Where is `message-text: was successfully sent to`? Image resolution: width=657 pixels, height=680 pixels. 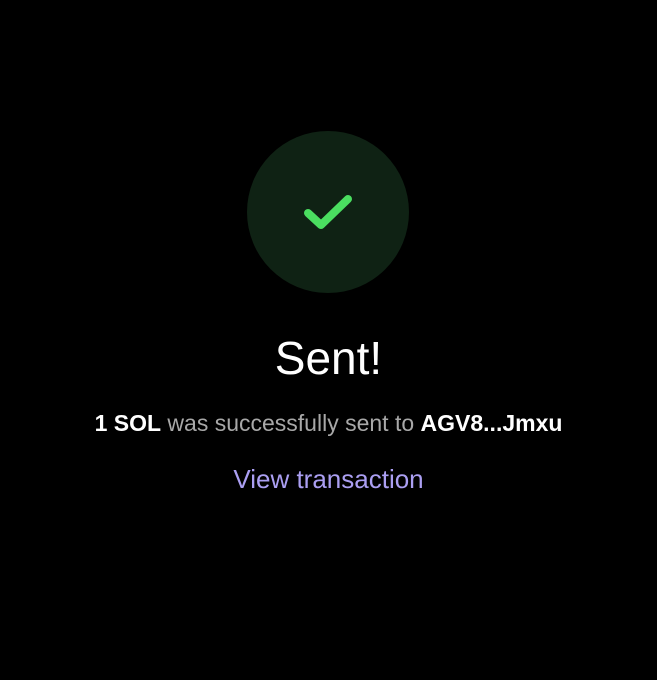 message-text: was successfully sent to is located at coordinates (291, 423).